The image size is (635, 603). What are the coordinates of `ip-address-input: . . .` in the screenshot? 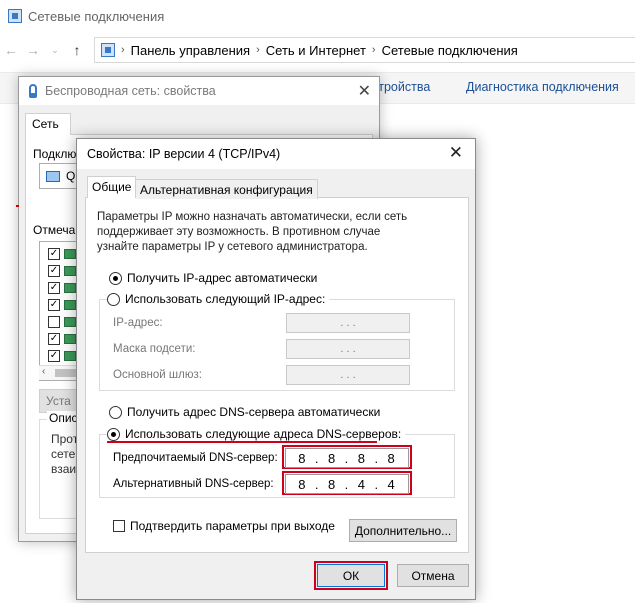 It's located at (348, 323).